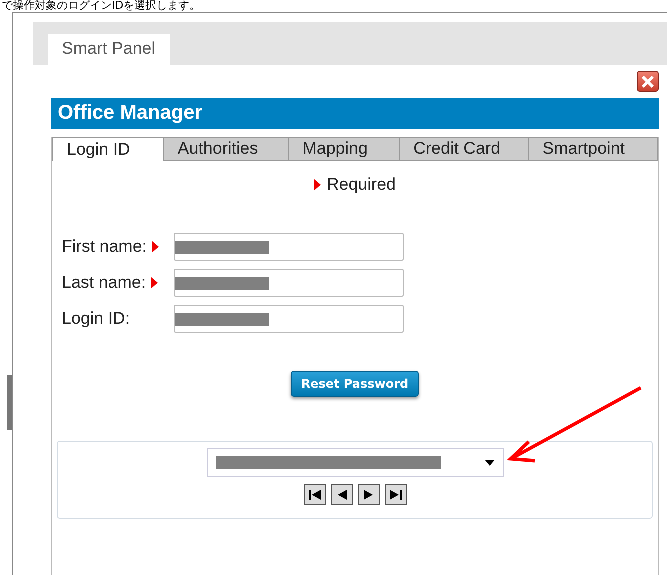  Describe the element at coordinates (226, 149) in the screenshot. I see `tab: Authorities` at that location.